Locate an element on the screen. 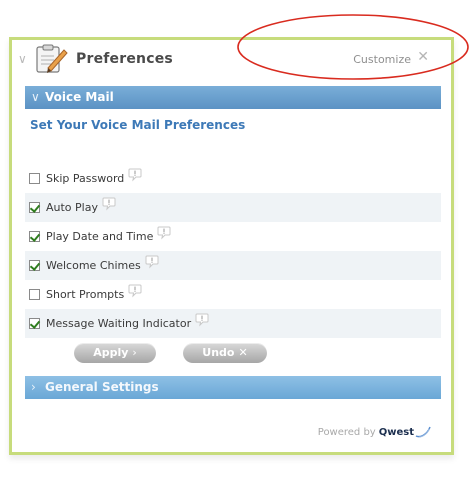  option-row: Skip Password is located at coordinates (233, 178).